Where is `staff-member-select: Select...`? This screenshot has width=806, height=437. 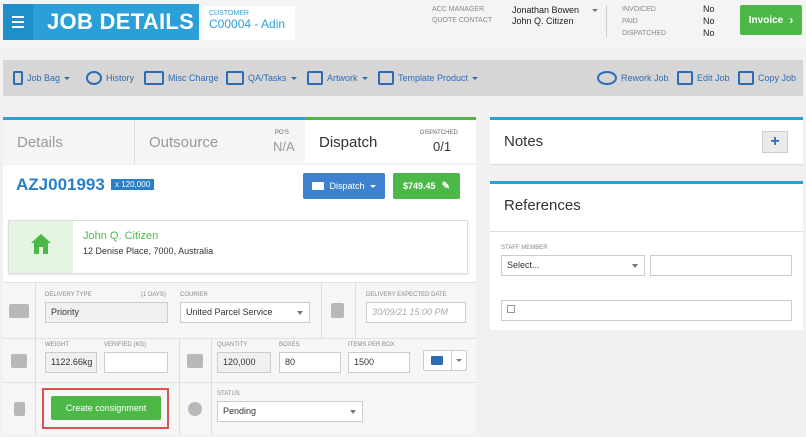 staff-member-select: Select... is located at coordinates (573, 265).